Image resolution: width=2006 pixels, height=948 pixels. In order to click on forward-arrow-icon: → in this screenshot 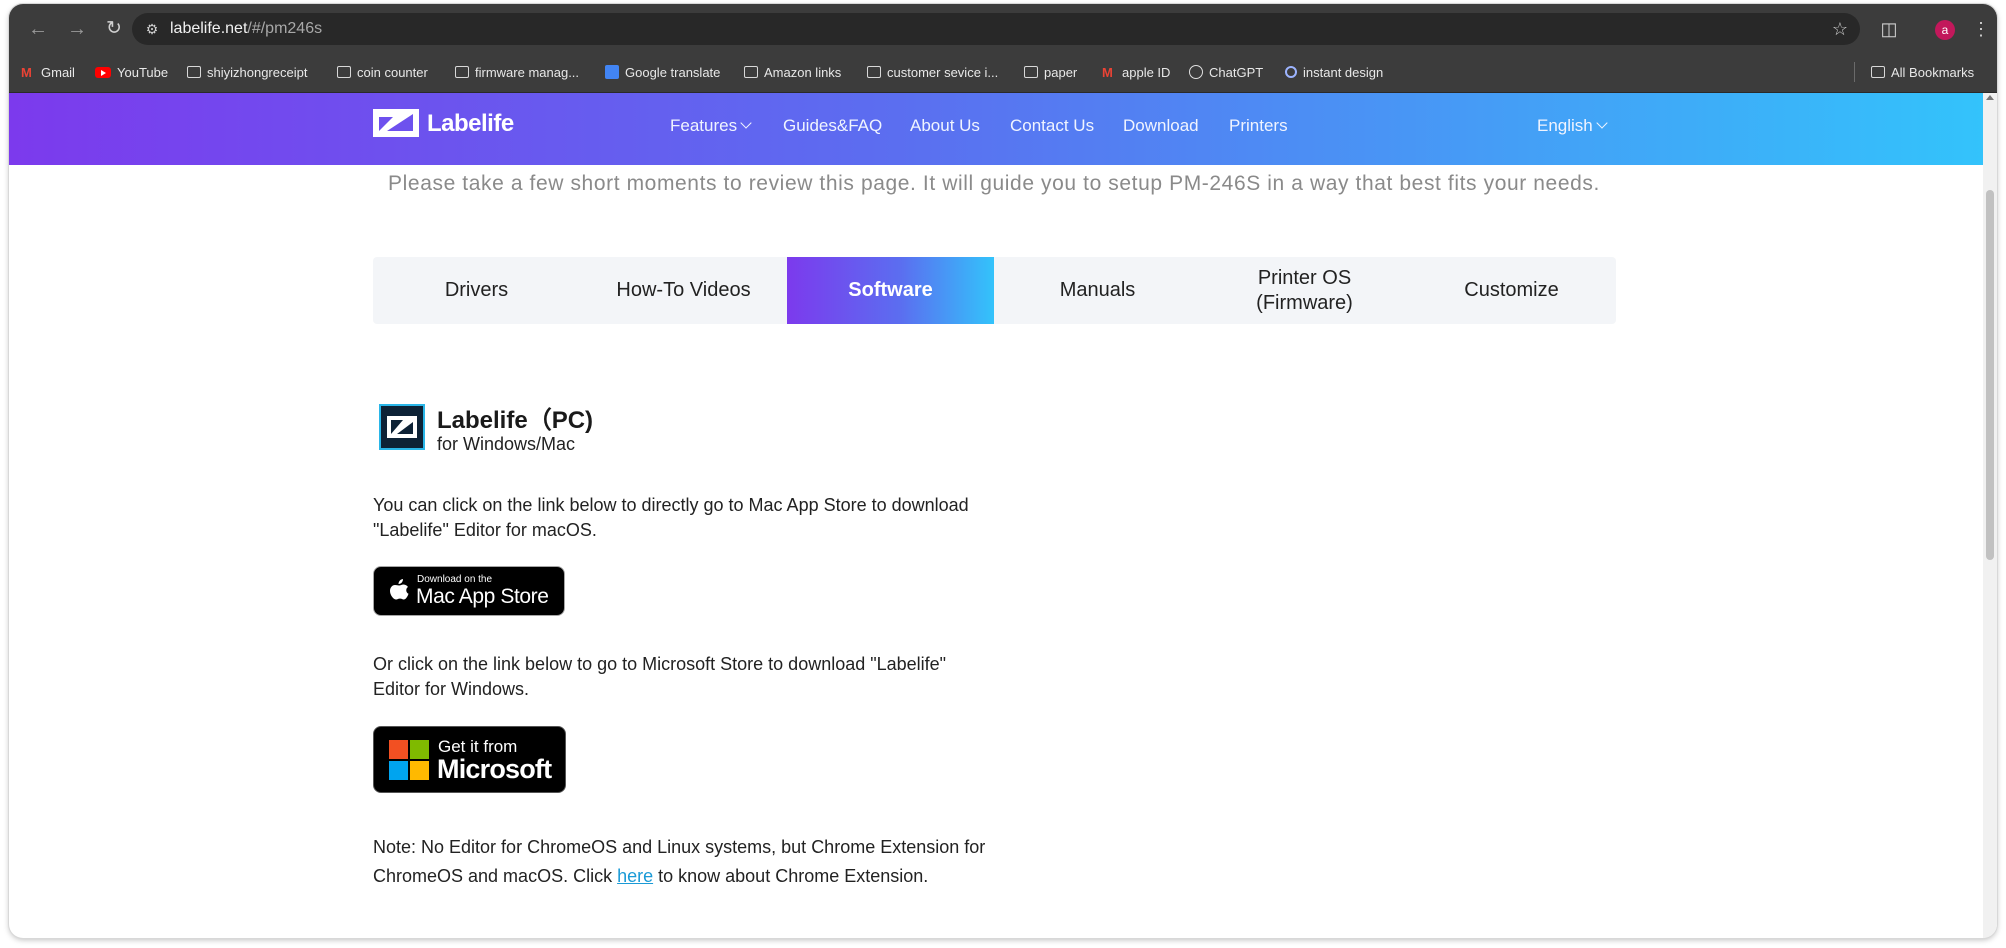, I will do `click(77, 29)`.